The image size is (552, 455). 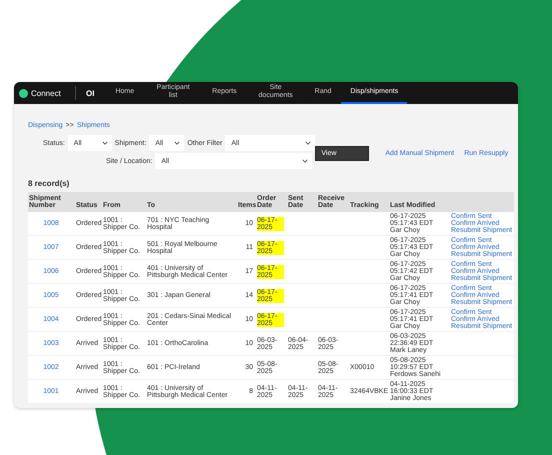 What do you see at coordinates (46, 93) in the screenshot?
I see `app-logo-text: Connect` at bounding box center [46, 93].